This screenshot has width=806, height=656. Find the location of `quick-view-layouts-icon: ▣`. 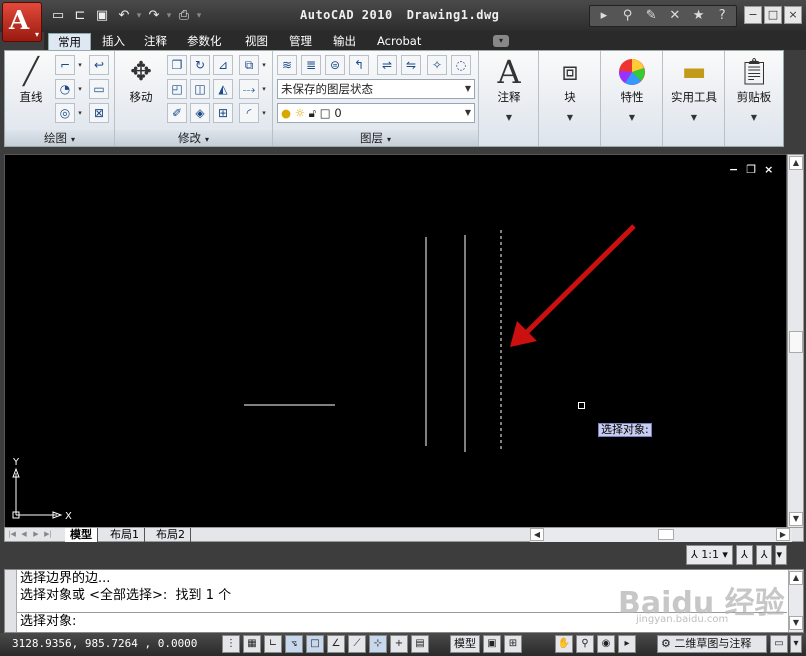

quick-view-layouts-icon: ▣ is located at coordinates (492, 644).